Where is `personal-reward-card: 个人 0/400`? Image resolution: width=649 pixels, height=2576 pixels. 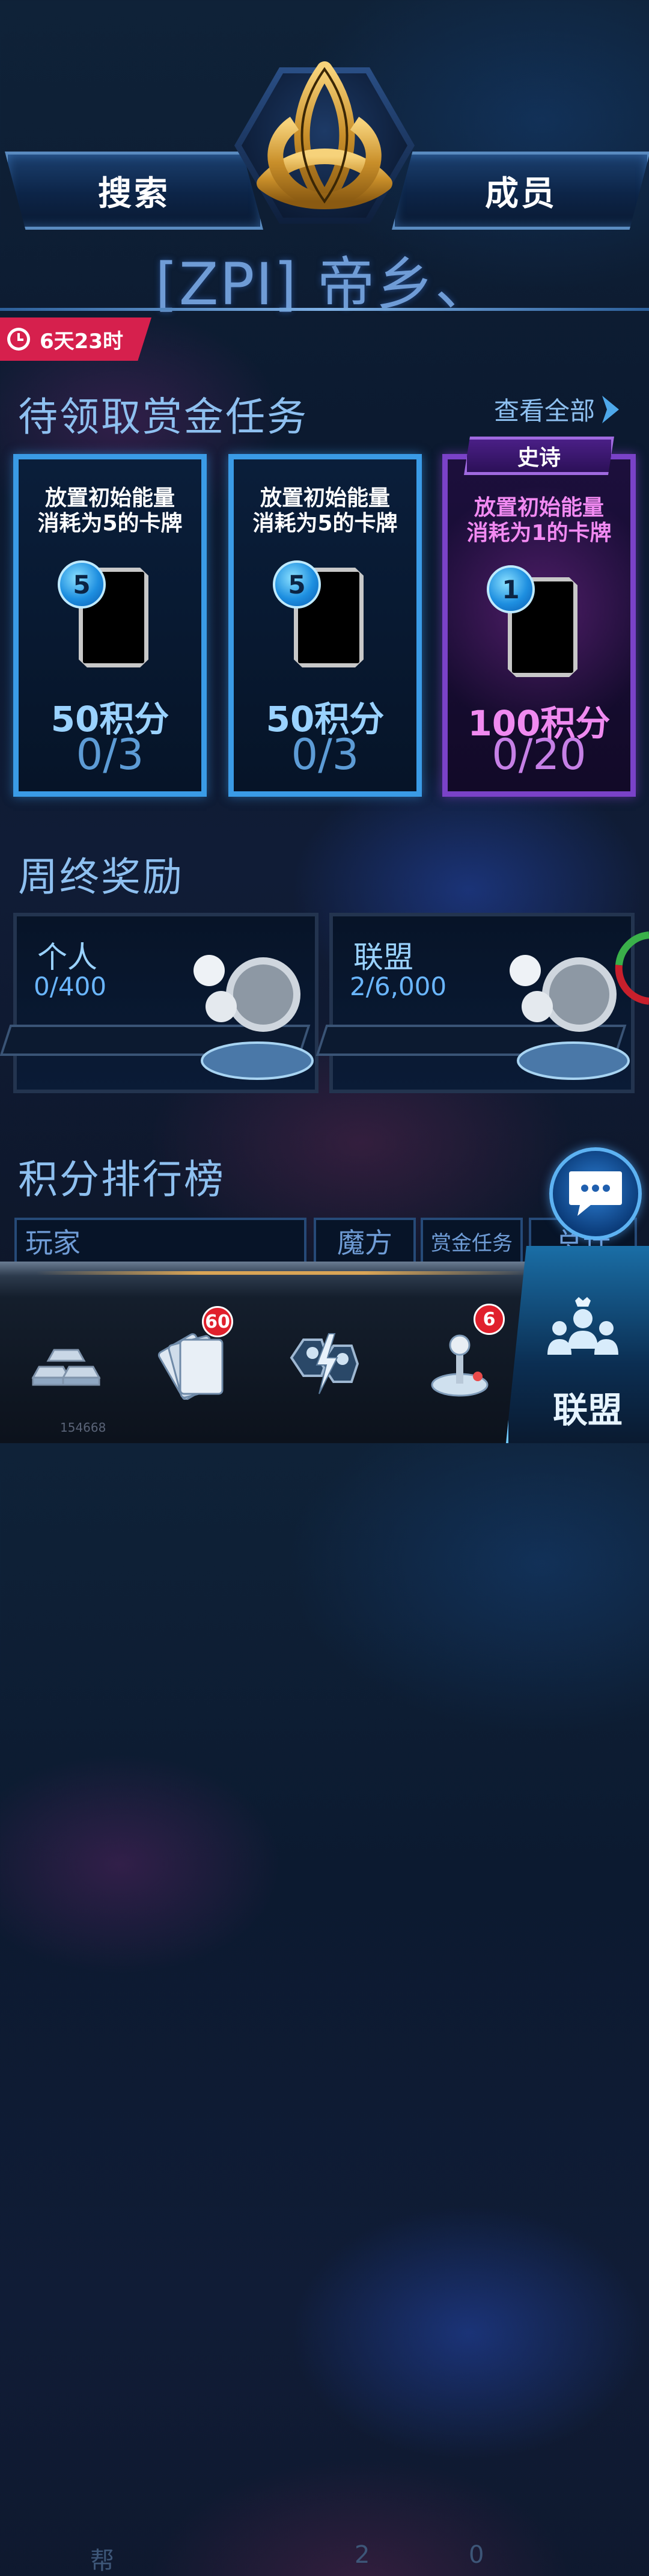 personal-reward-card: 个人 0/400 is located at coordinates (159, 1003).